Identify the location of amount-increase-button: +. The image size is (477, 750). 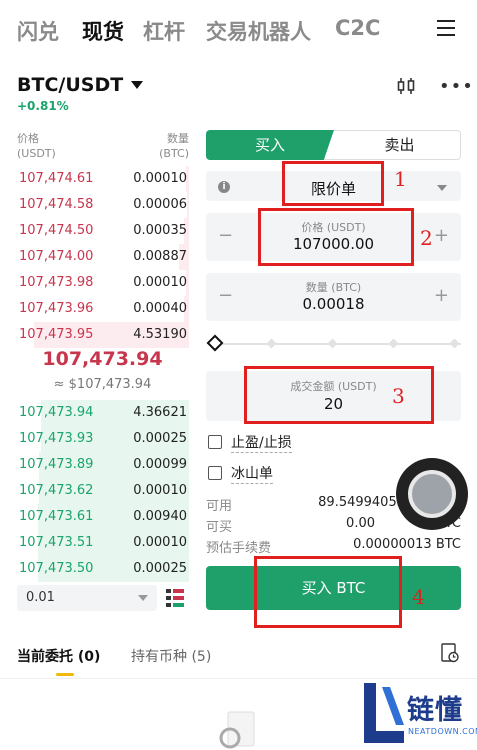
(441, 295).